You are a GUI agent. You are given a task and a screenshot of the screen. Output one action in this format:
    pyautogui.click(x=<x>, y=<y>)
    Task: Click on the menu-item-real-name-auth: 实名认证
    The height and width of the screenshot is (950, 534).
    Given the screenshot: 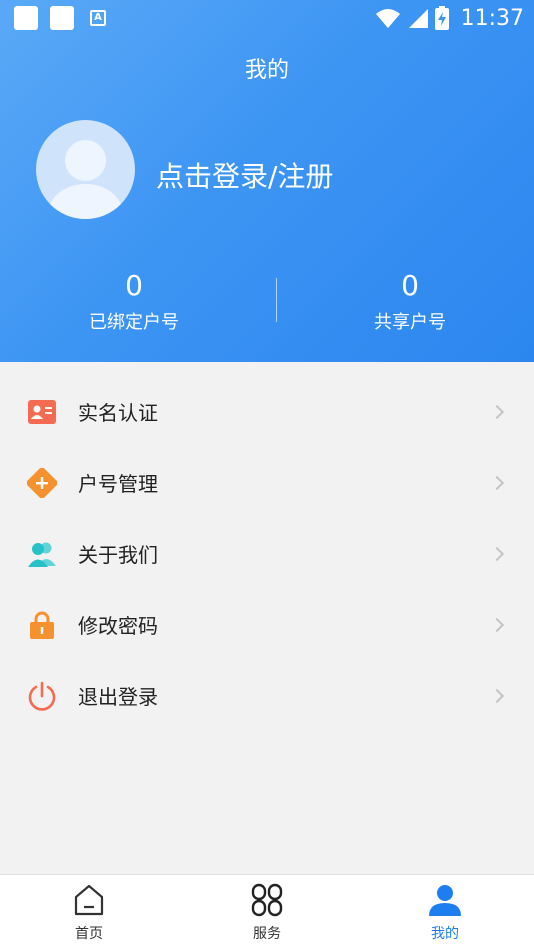 What is the action you would take?
    pyautogui.click(x=267, y=411)
    